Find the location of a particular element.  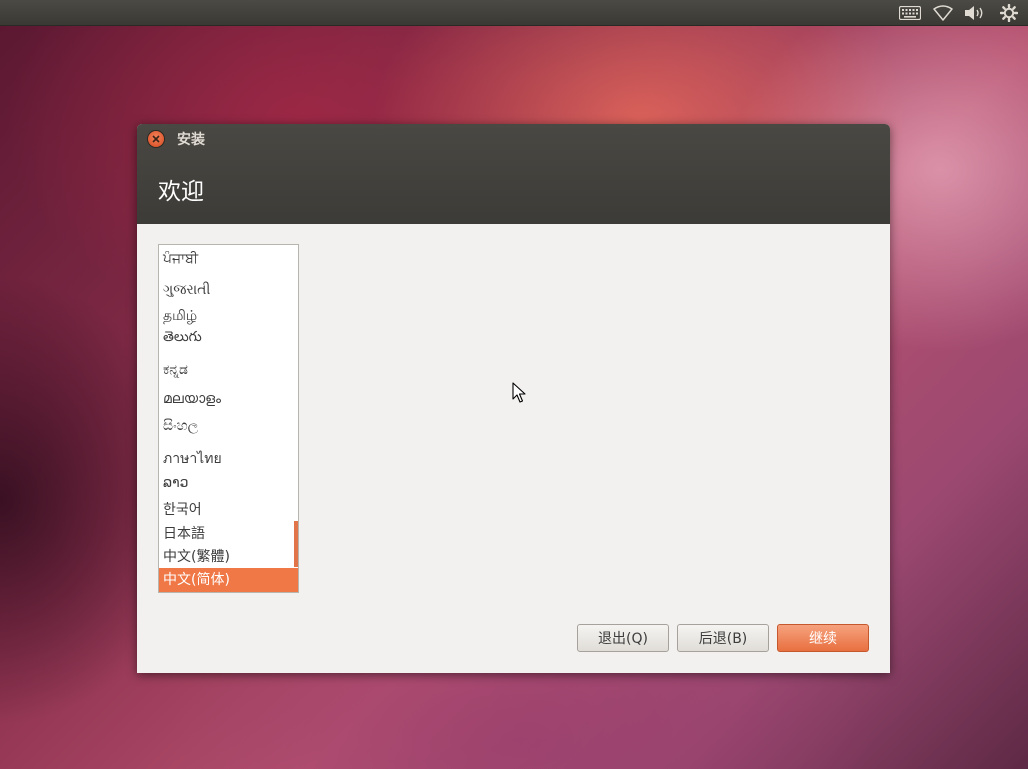

continue-button: 继续 is located at coordinates (823, 638).